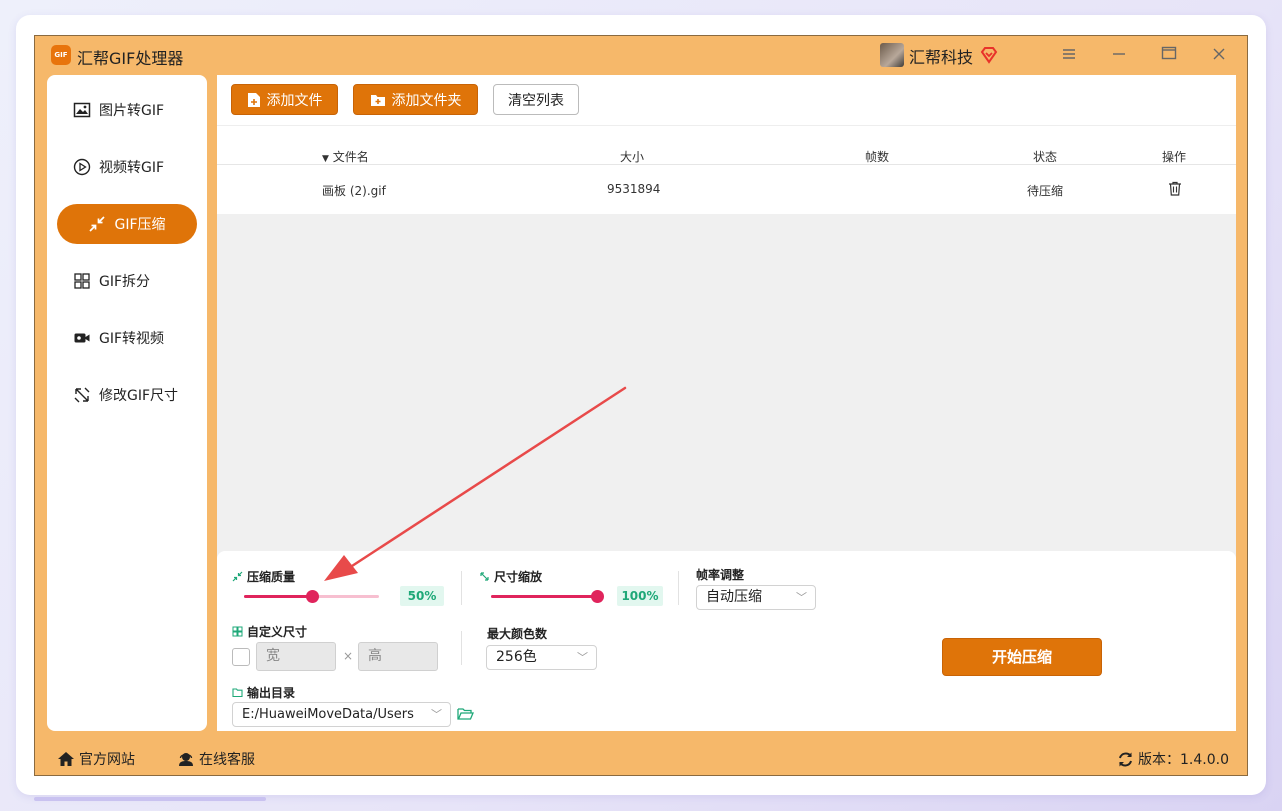  What do you see at coordinates (61, 55) in the screenshot?
I see `app-logo-icon: GIF` at bounding box center [61, 55].